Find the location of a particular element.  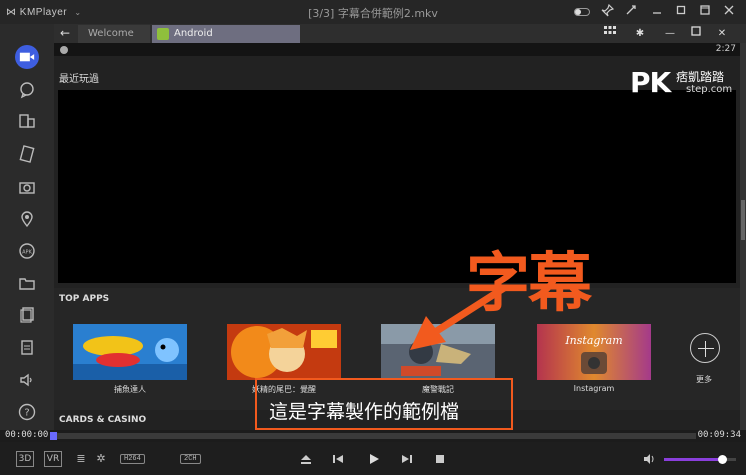

tab-android-label: Android is located at coordinates (193, 33).